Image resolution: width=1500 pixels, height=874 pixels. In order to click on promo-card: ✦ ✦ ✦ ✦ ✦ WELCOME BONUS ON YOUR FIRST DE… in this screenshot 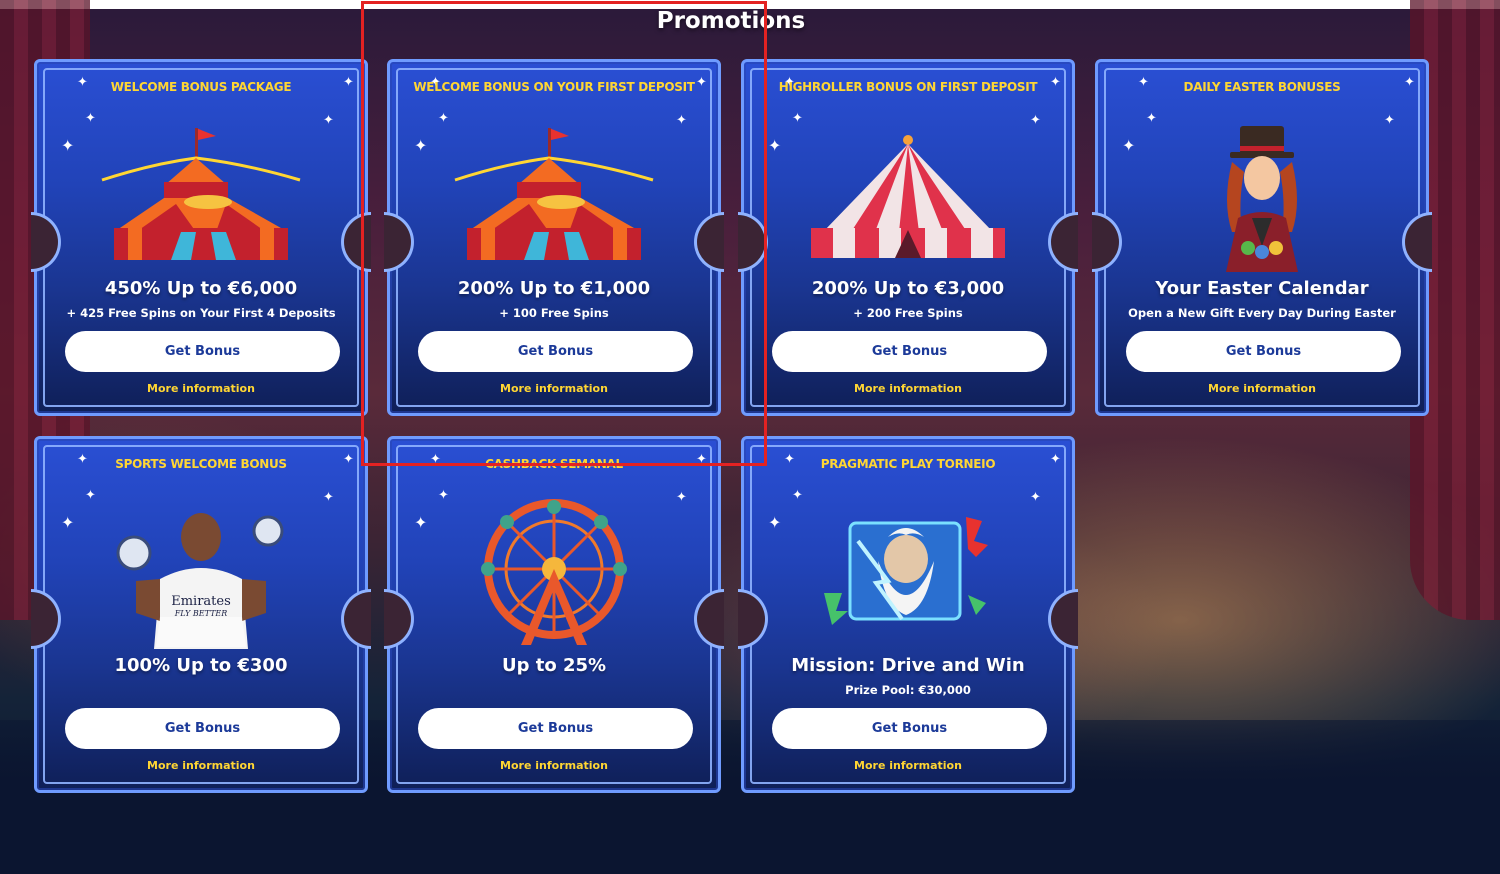, I will do `click(554, 237)`.